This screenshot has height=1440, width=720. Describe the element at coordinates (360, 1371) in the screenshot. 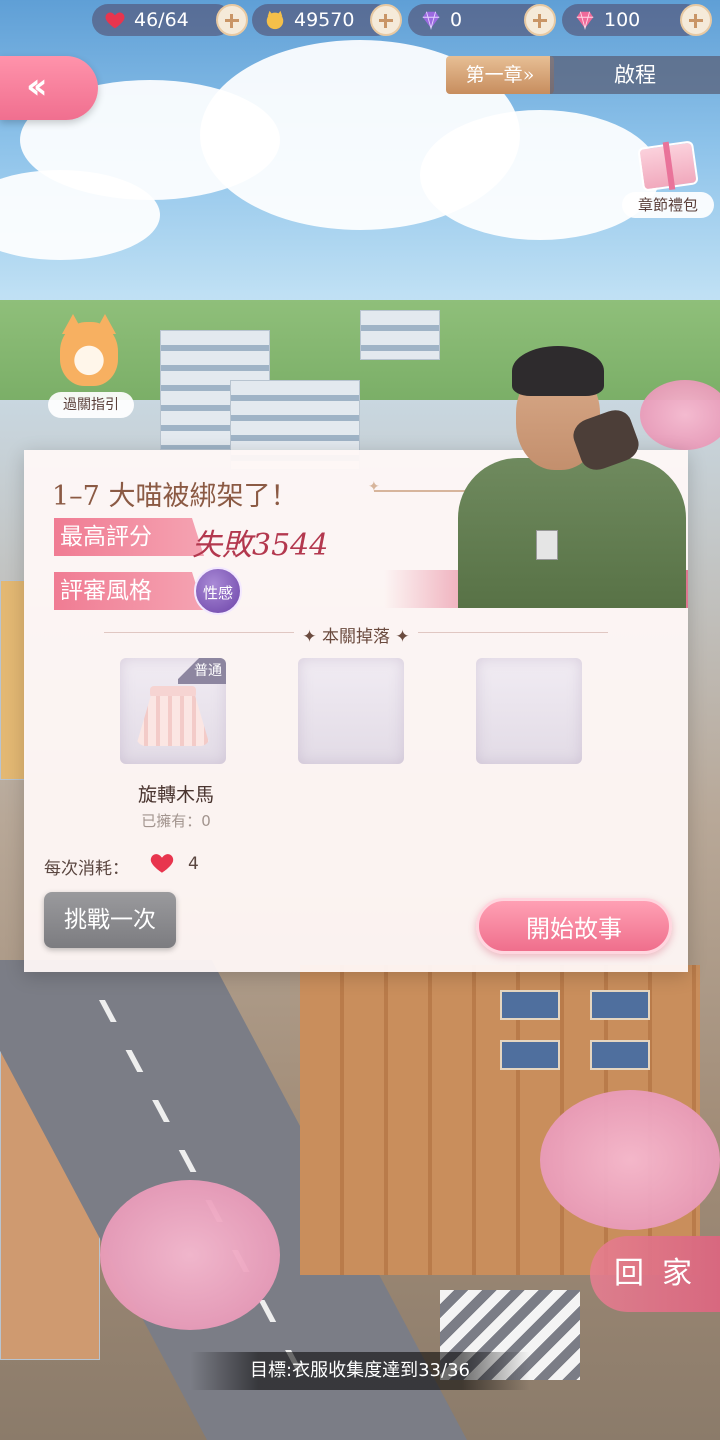

I see `objective-bar: 目標:衣服收集度達到33/36` at that location.